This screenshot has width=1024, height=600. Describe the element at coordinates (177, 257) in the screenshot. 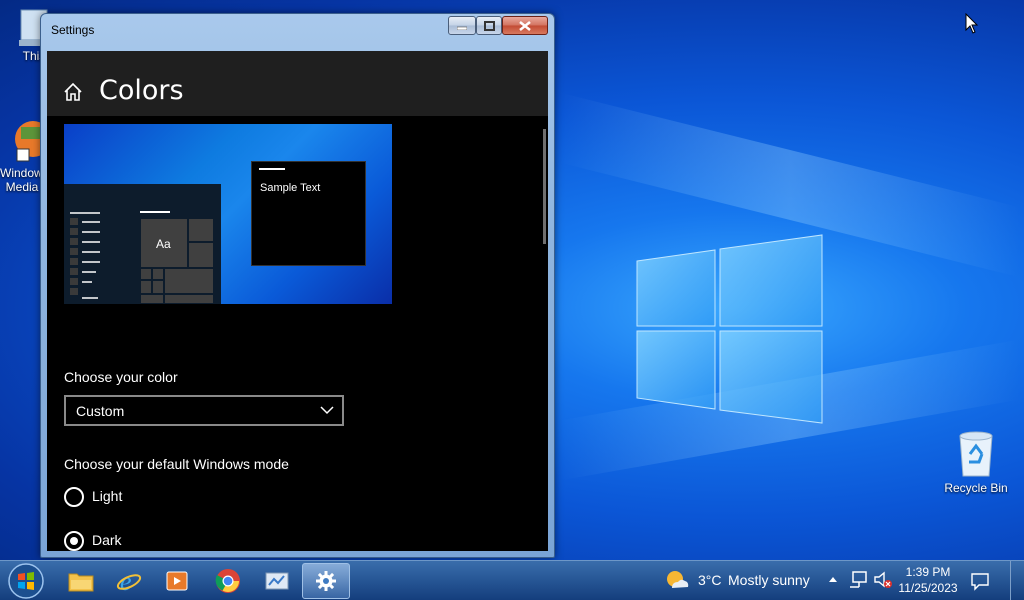

I see `preview-tiles` at that location.